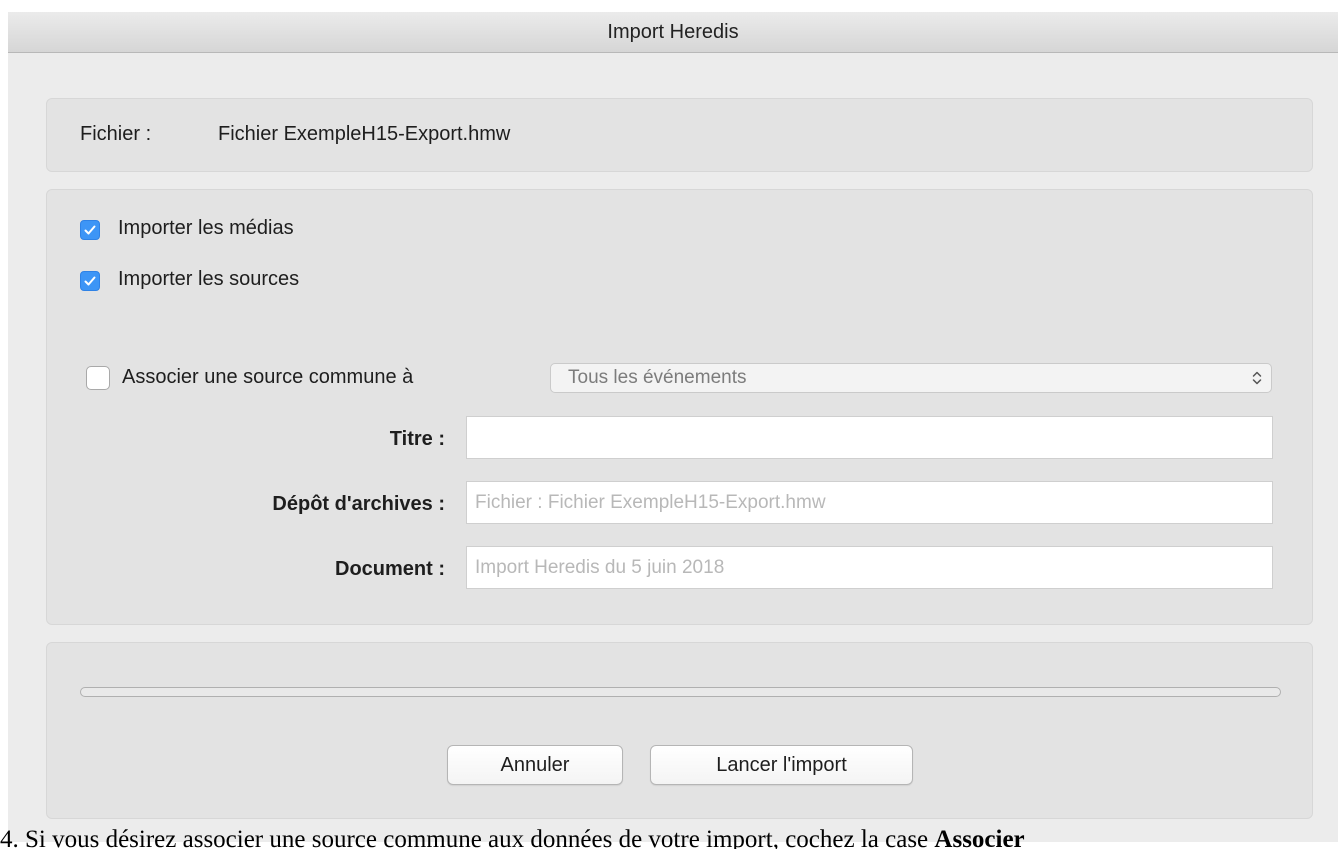 This screenshot has width=1338, height=849. I want to click on import-media-label: Importer les médias, so click(206, 228).